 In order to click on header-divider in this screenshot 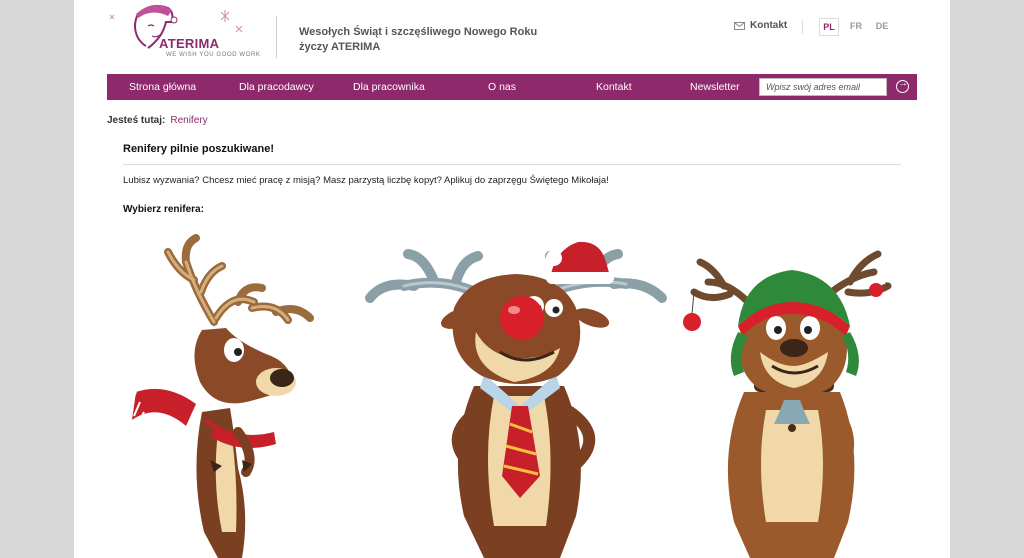, I will do `click(276, 37)`.